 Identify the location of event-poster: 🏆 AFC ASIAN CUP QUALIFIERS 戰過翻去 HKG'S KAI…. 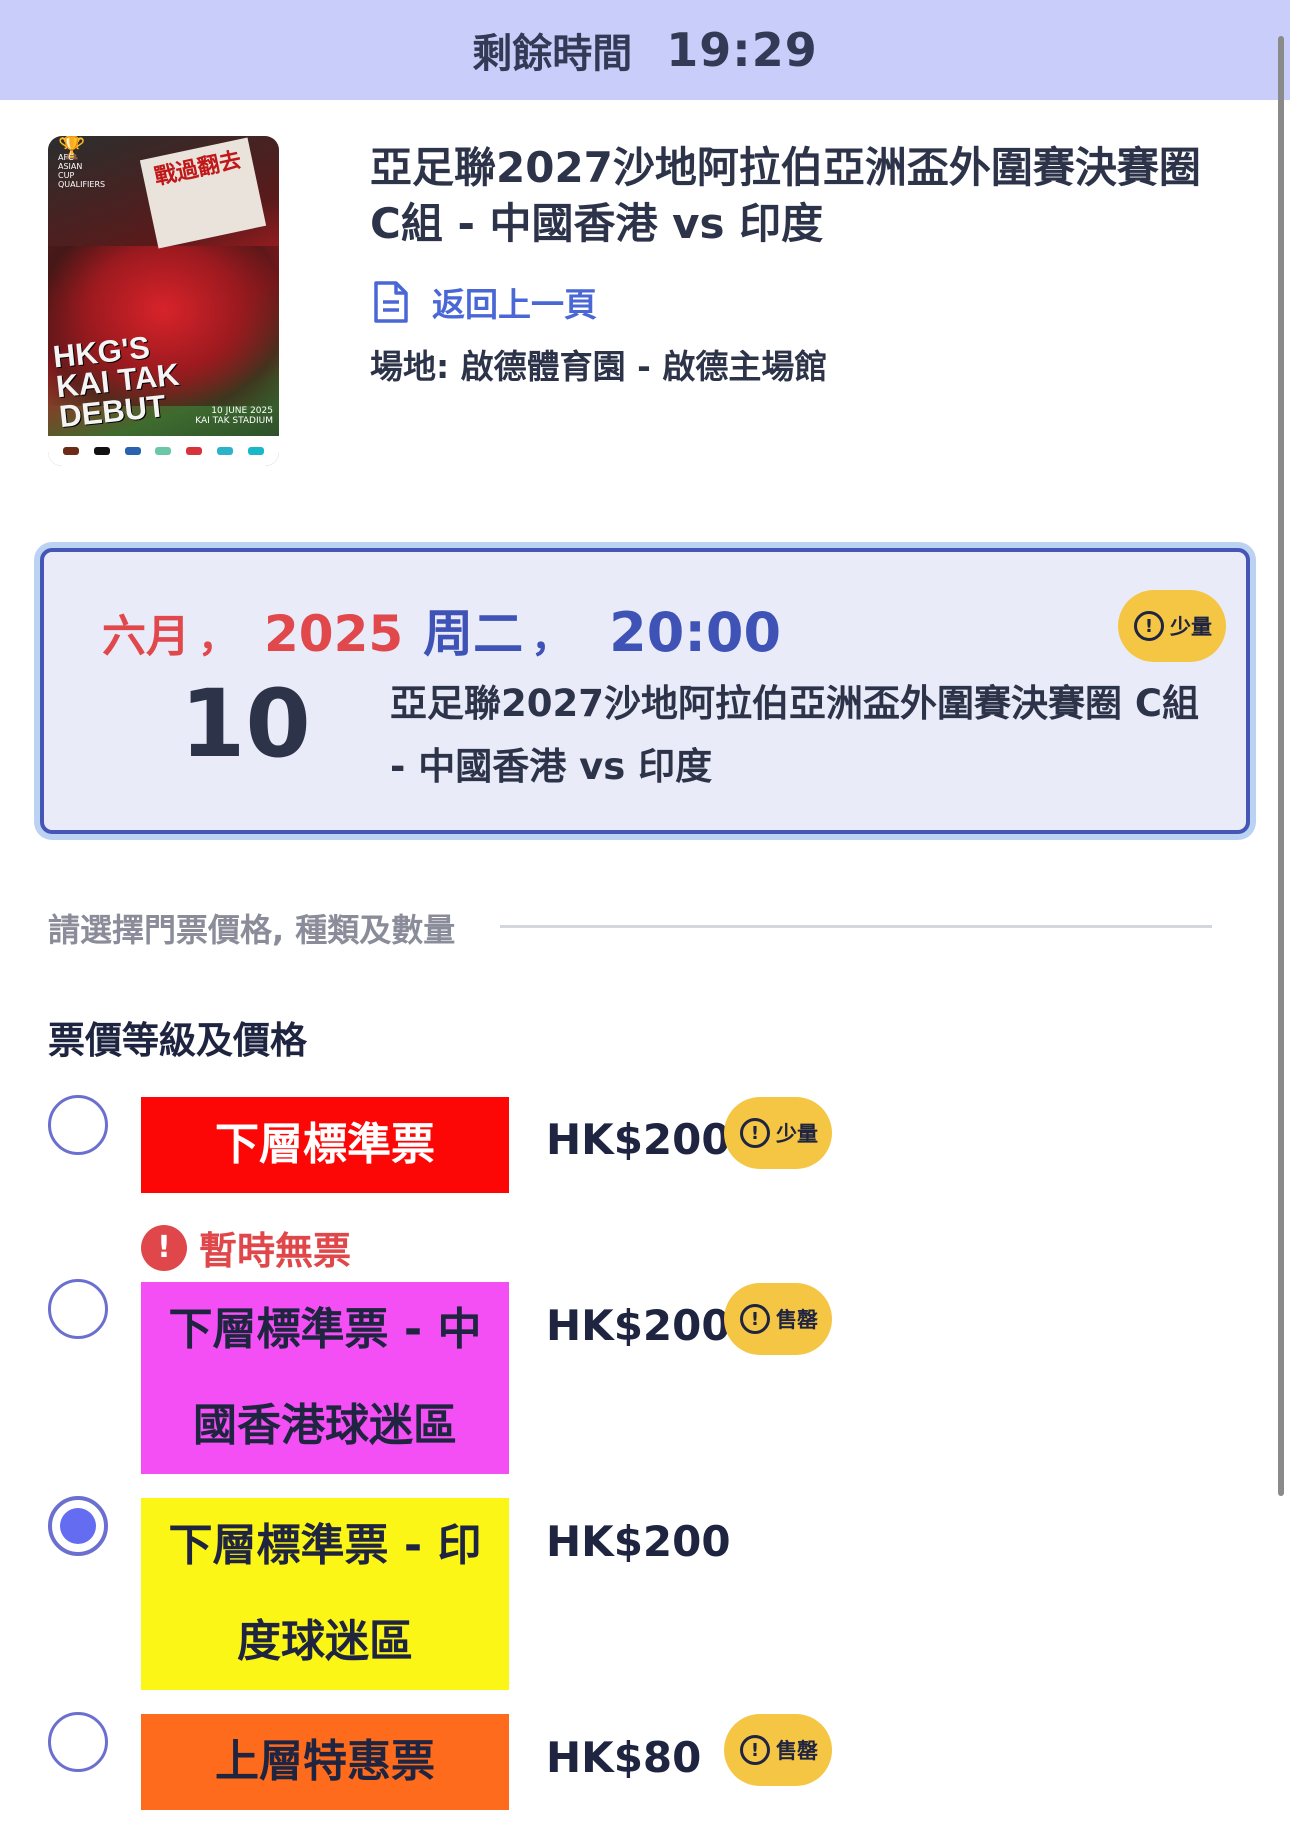
(163, 301).